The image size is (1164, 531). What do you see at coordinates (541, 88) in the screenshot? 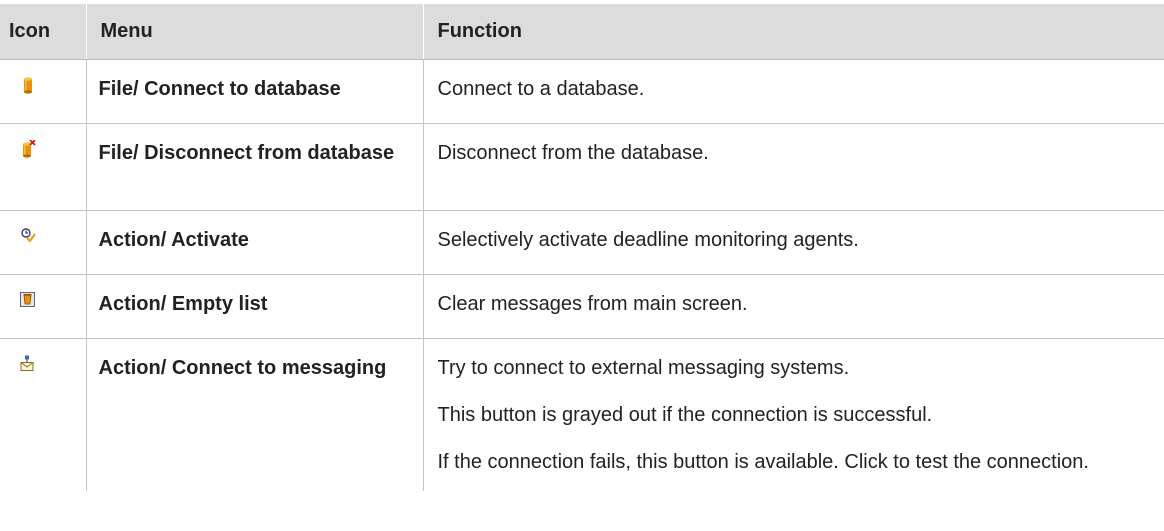
I see `function-text: Connect to a database.` at bounding box center [541, 88].